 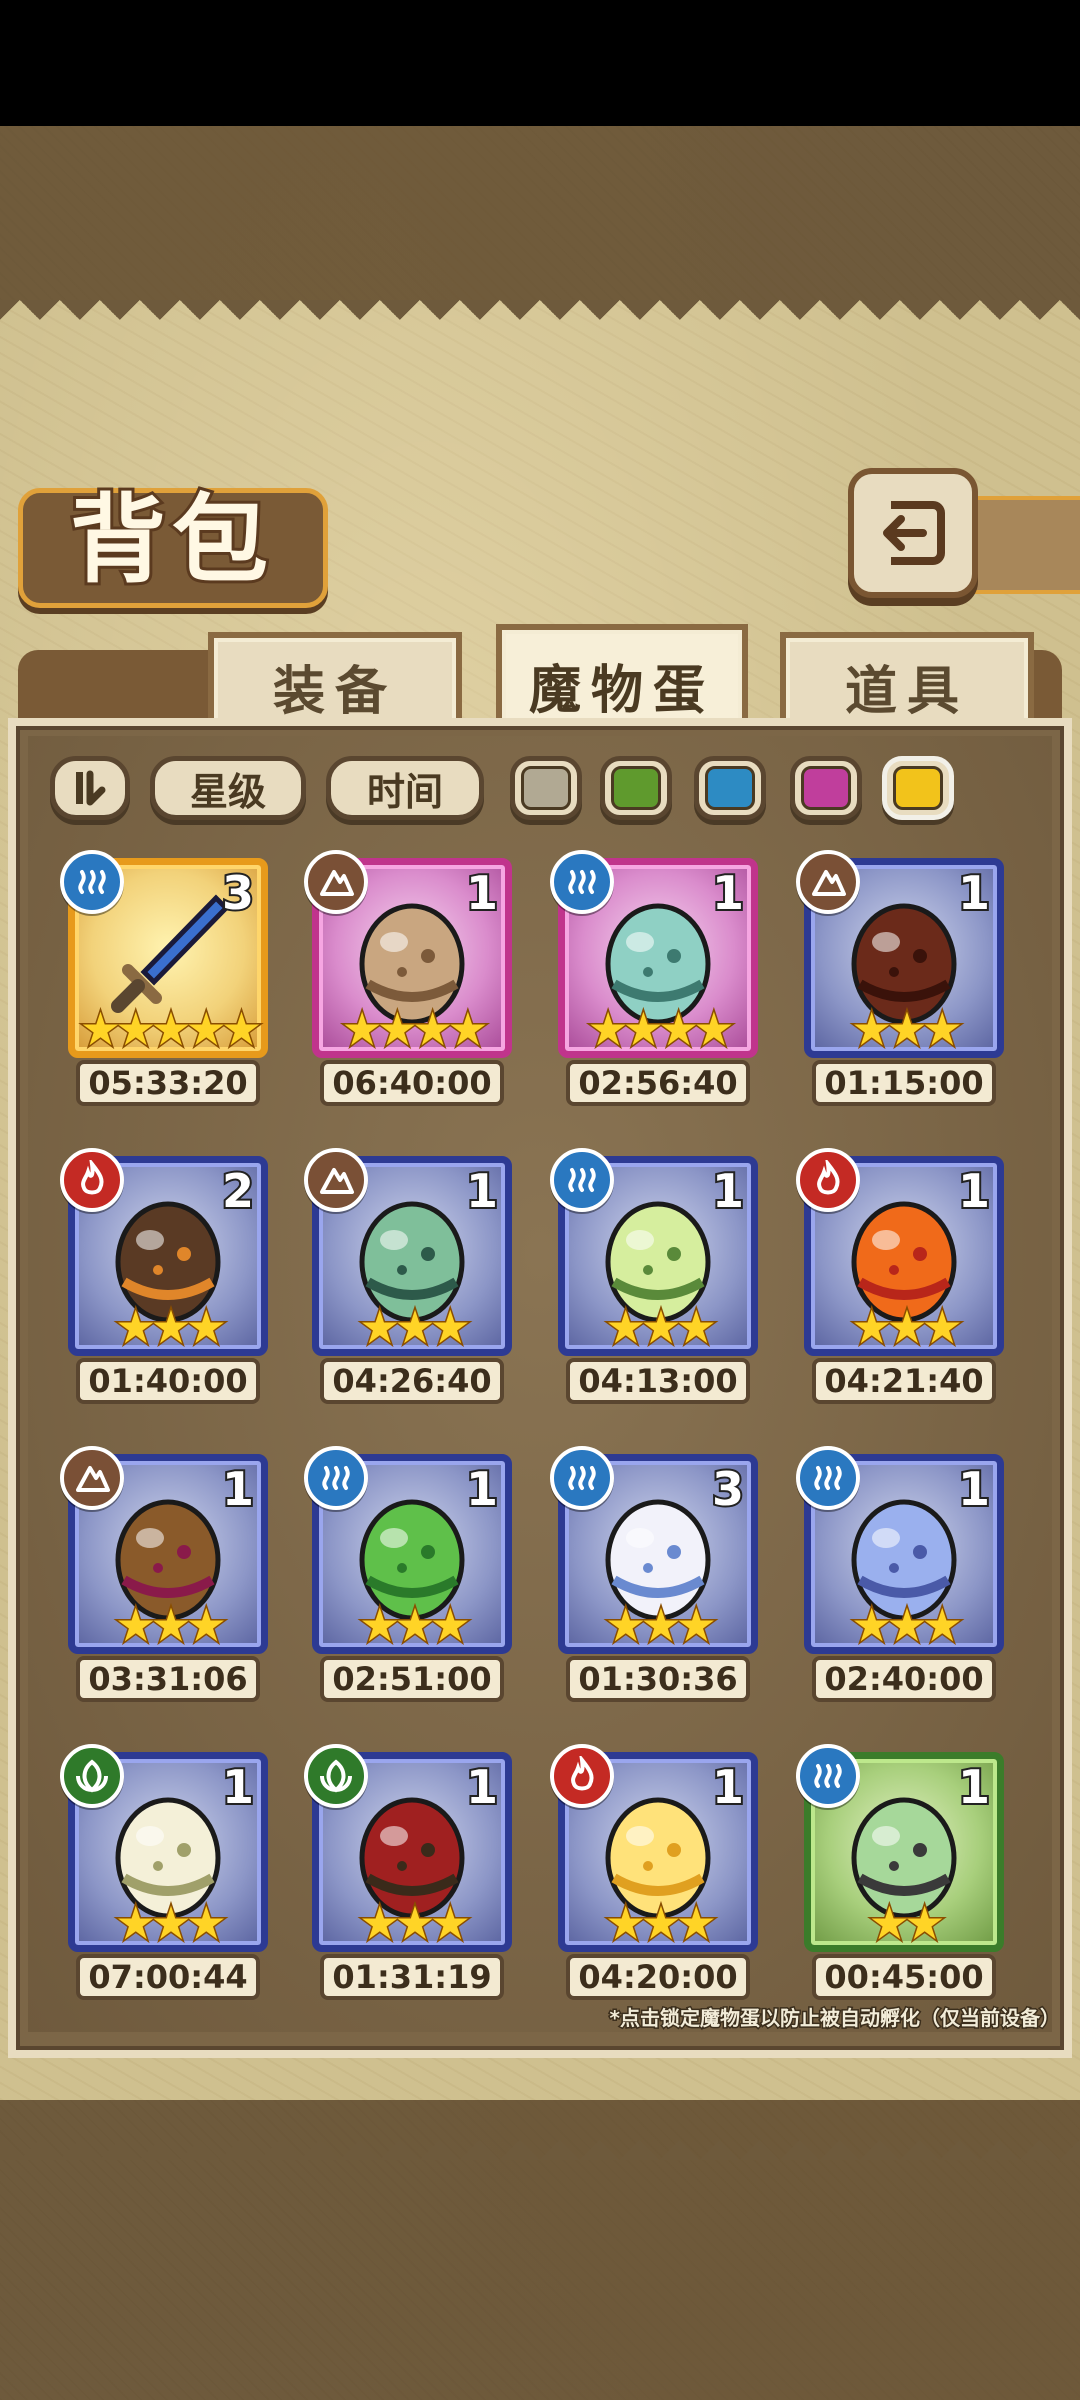 I want to click on filter-pink-button, so click(x=826, y=788).